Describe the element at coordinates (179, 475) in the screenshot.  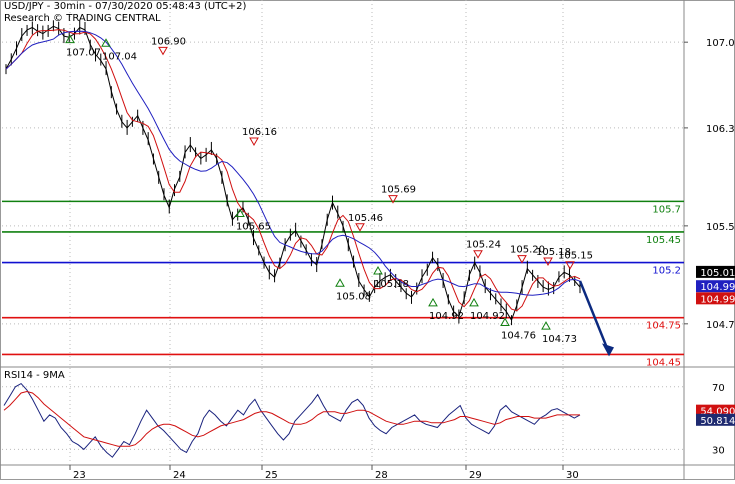
I see `time-tick-label: 24` at that location.